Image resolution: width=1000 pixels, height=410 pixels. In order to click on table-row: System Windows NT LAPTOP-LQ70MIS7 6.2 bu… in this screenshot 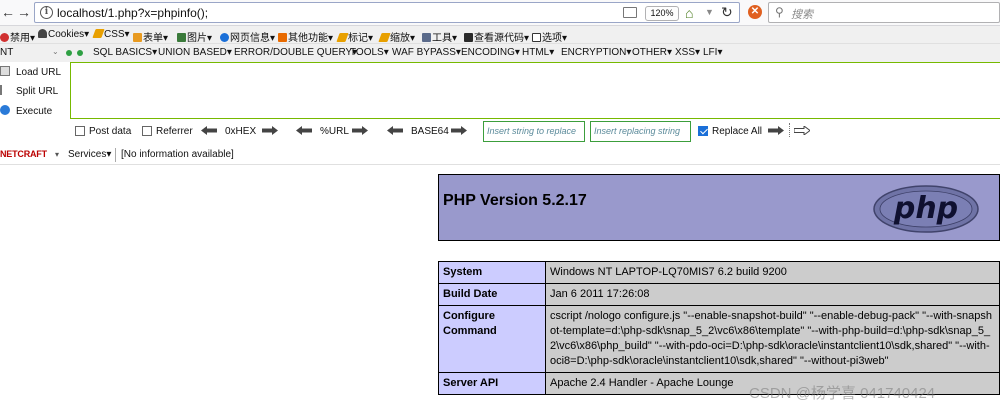, I will do `click(719, 272)`.